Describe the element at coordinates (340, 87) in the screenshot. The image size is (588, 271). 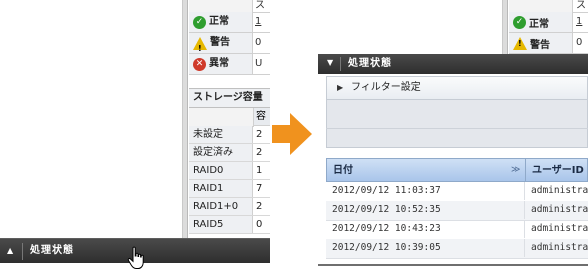
I see `expand-right-triangle-icon: ▶` at that location.